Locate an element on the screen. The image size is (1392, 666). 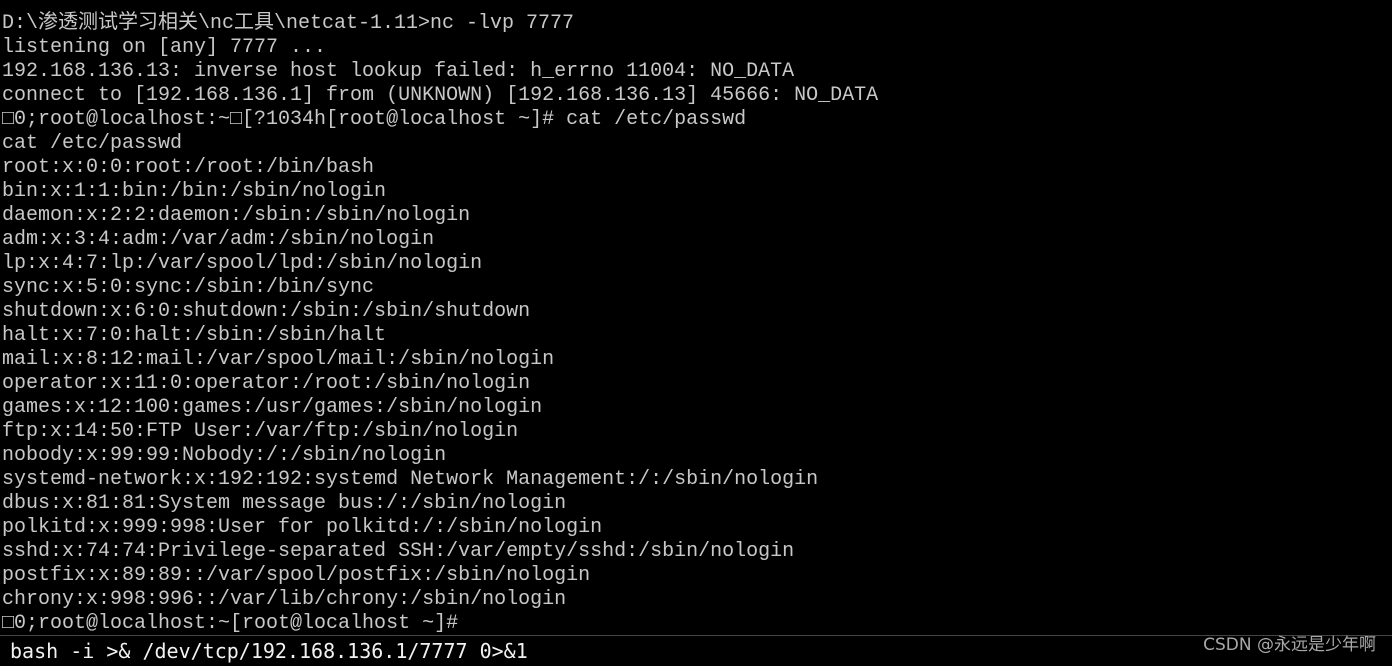
terminal-line: sync:x:5:0:sync:/sbin:/bin/sync is located at coordinates (188, 287).